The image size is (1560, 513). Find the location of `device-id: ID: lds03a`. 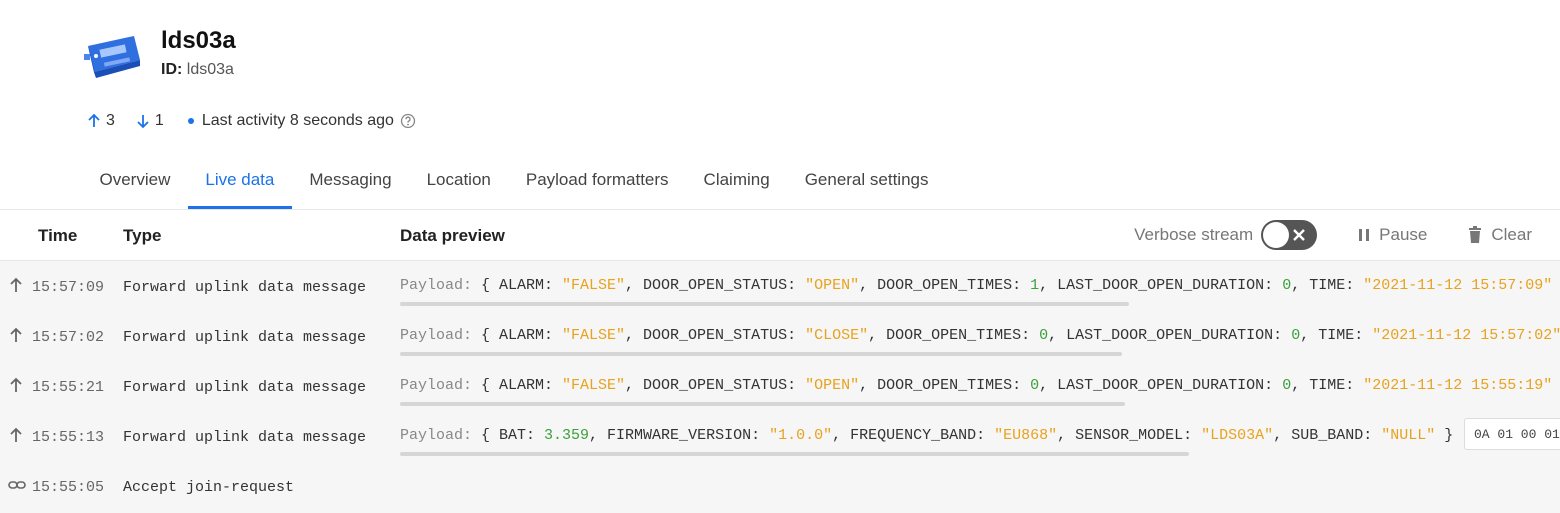

device-id: ID: lds03a is located at coordinates (197, 70).